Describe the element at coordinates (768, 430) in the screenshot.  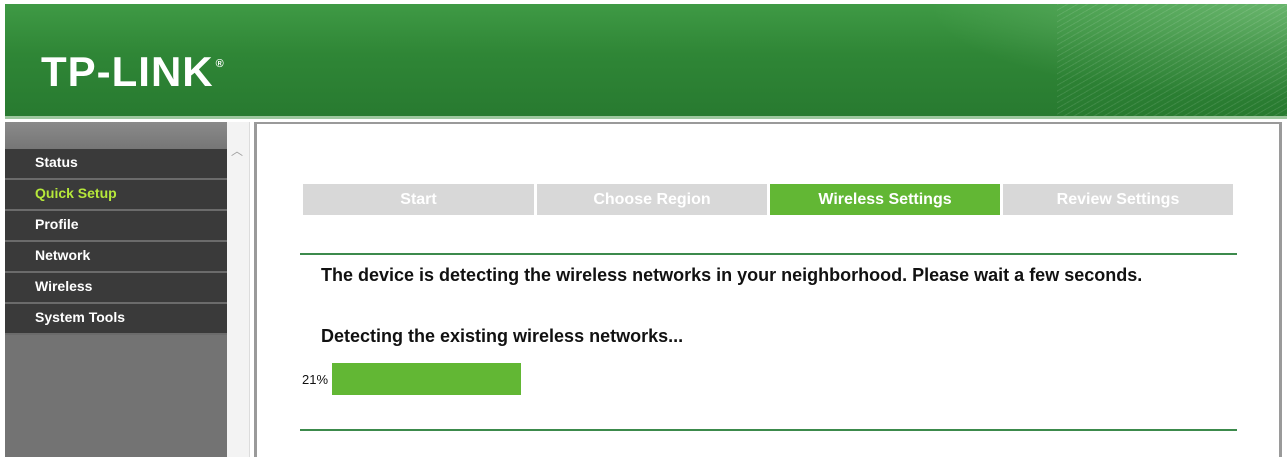
I see `bottom-divider` at that location.